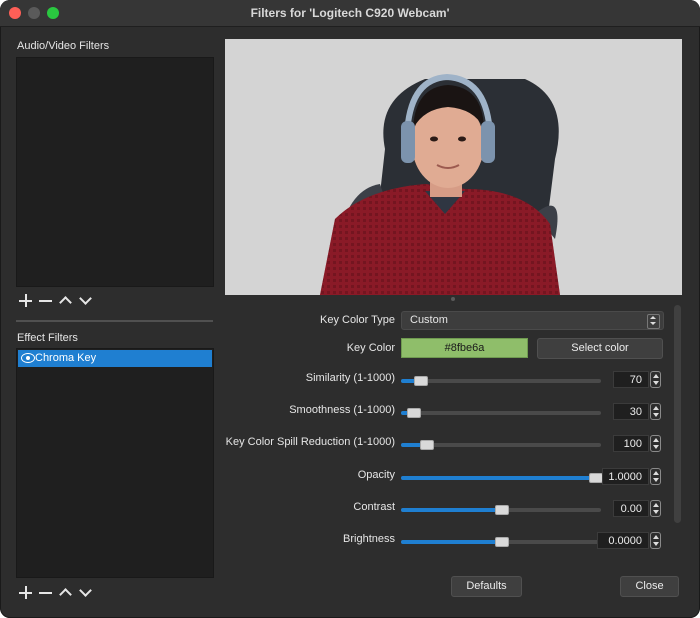 The height and width of the screenshot is (618, 700). I want to click on contrast-slider-thumb, so click(502, 510).